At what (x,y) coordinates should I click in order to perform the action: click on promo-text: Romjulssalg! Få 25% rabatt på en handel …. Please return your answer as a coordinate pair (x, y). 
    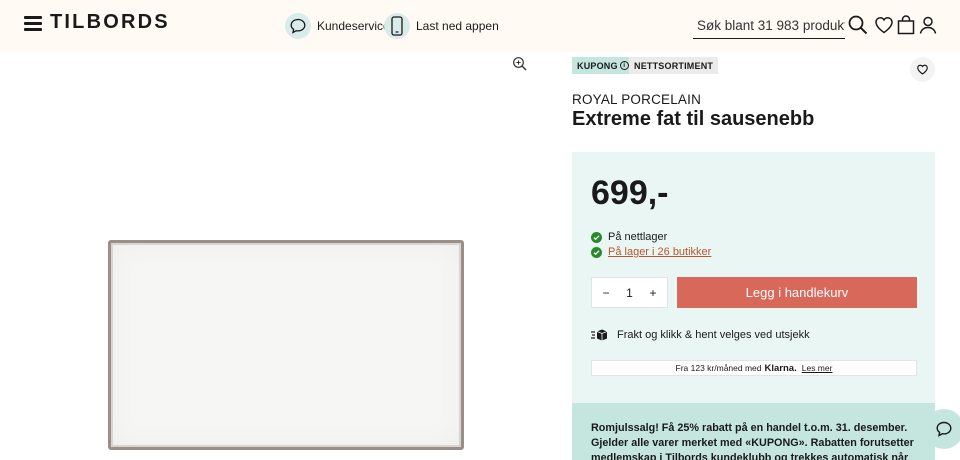
    Looking at the image, I should click on (752, 441).